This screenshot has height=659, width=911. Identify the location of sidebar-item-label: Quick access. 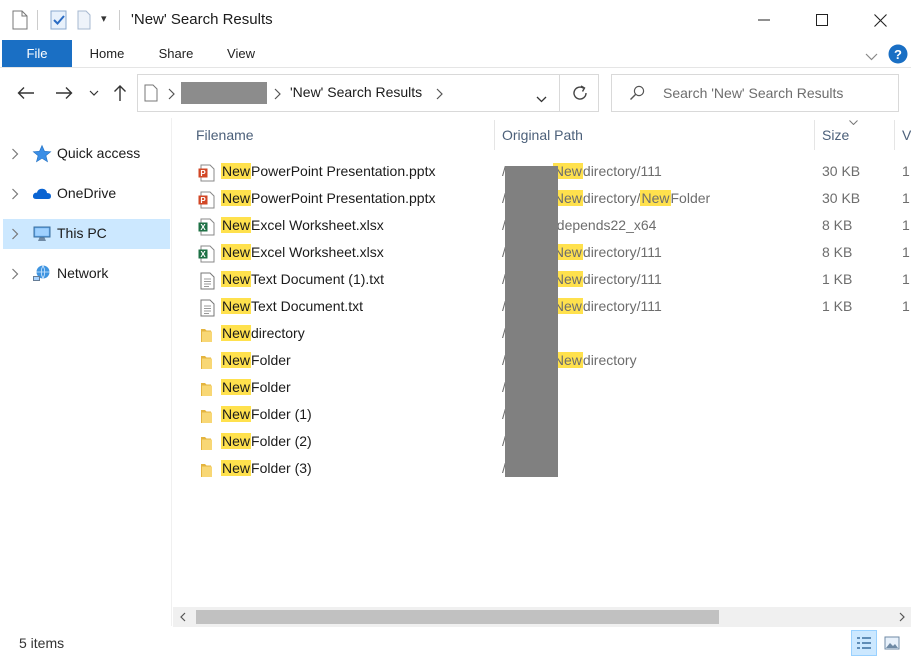
(99, 153).